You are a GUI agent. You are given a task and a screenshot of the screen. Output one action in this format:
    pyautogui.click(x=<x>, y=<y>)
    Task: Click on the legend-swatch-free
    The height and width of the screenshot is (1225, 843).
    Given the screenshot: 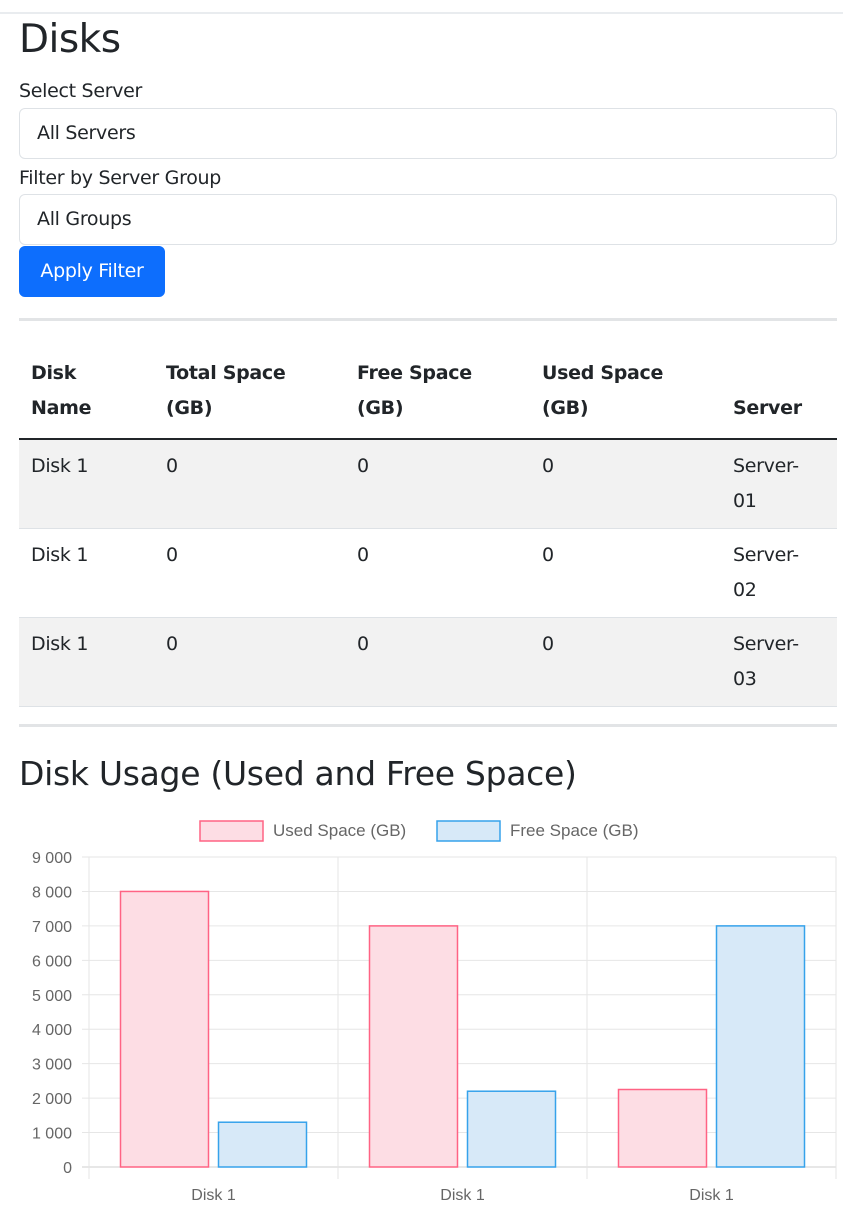 What is the action you would take?
    pyautogui.click(x=468, y=831)
    